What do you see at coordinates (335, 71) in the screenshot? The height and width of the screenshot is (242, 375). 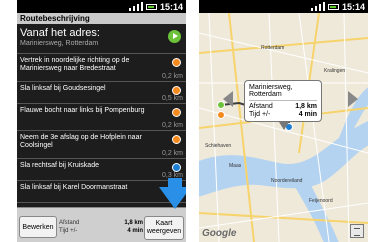 I see `map-label: Kralingen` at bounding box center [335, 71].